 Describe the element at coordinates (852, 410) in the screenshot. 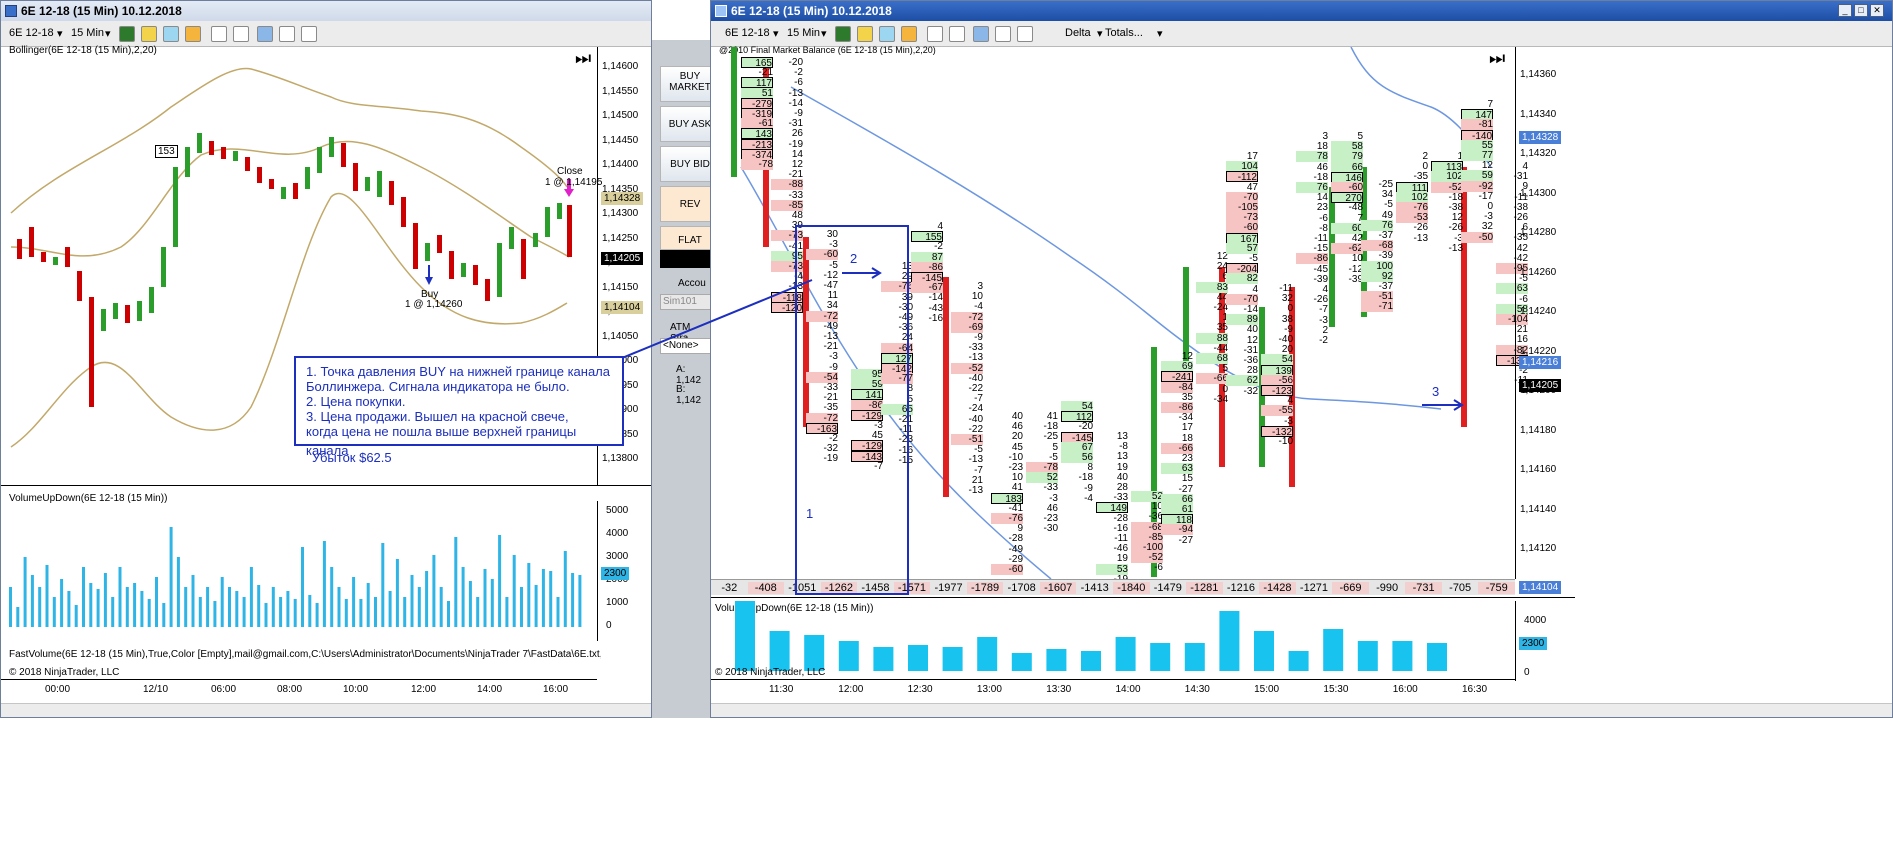

I see `highlight-box` at that location.